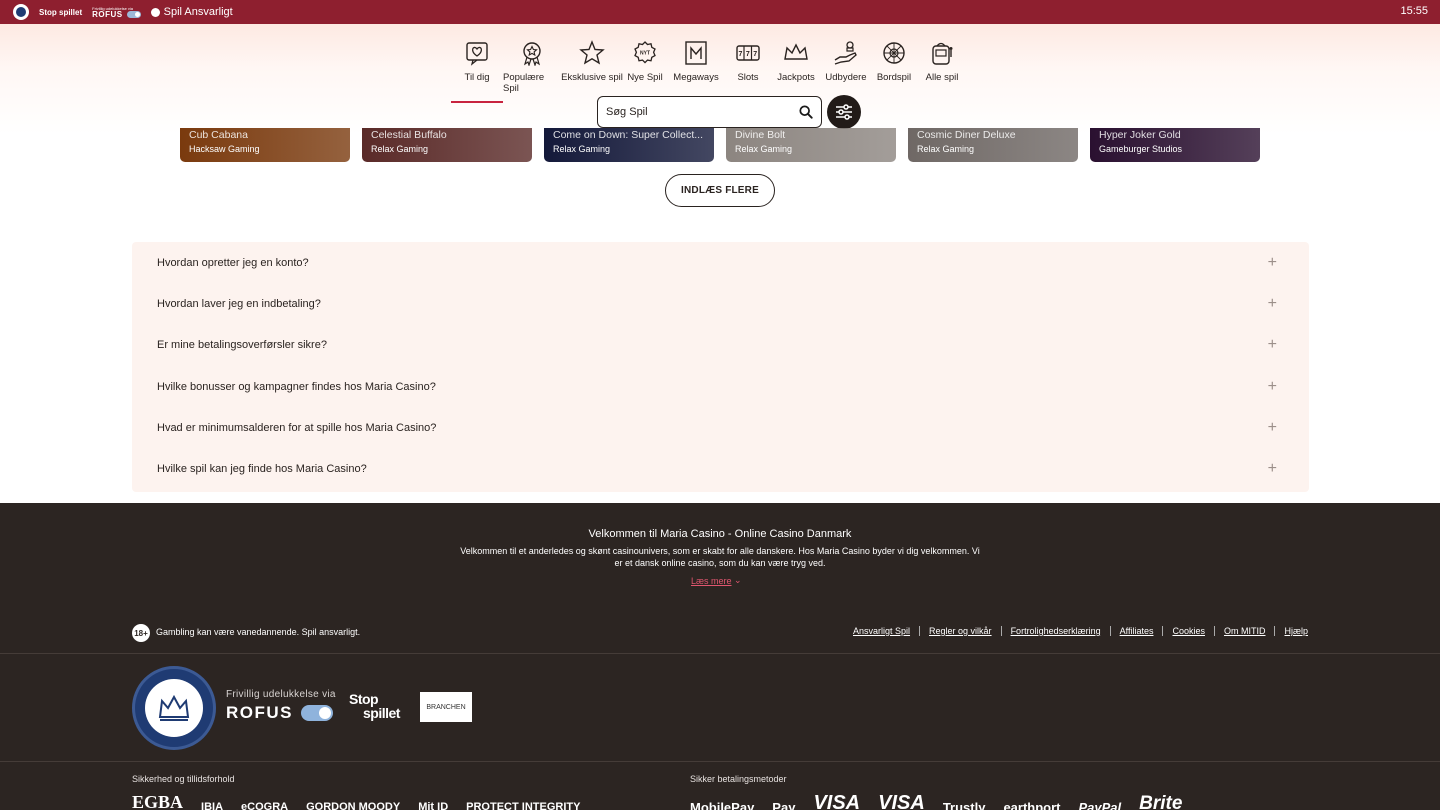 The width and height of the screenshot is (1440, 810). I want to click on category-megaways: Megaways, so click(696, 67).